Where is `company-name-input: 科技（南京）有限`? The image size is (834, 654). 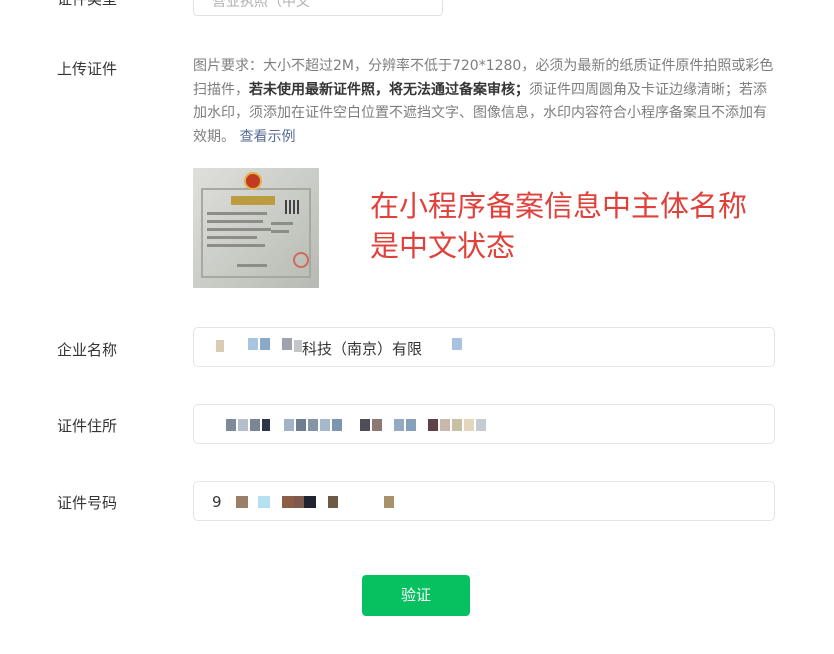 company-name-input: 科技（南京）有限 is located at coordinates (484, 347).